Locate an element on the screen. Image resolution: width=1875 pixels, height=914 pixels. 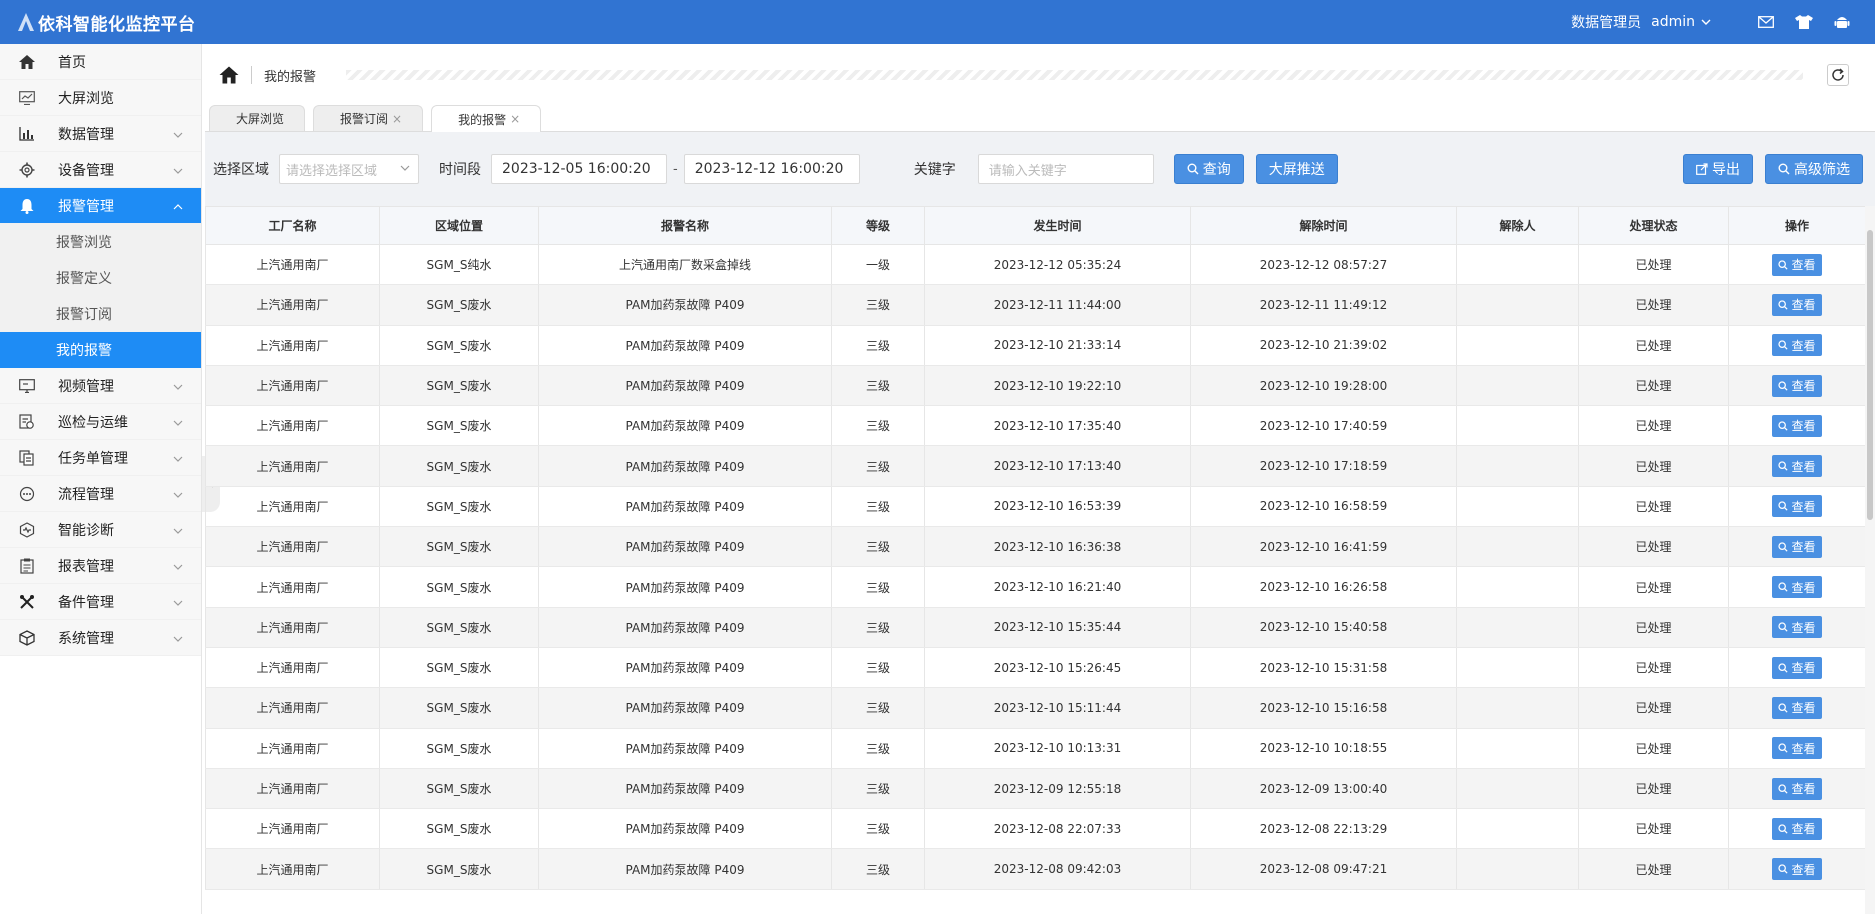
sidebar-item-alarm: 报警管理 is located at coordinates (100, 206).